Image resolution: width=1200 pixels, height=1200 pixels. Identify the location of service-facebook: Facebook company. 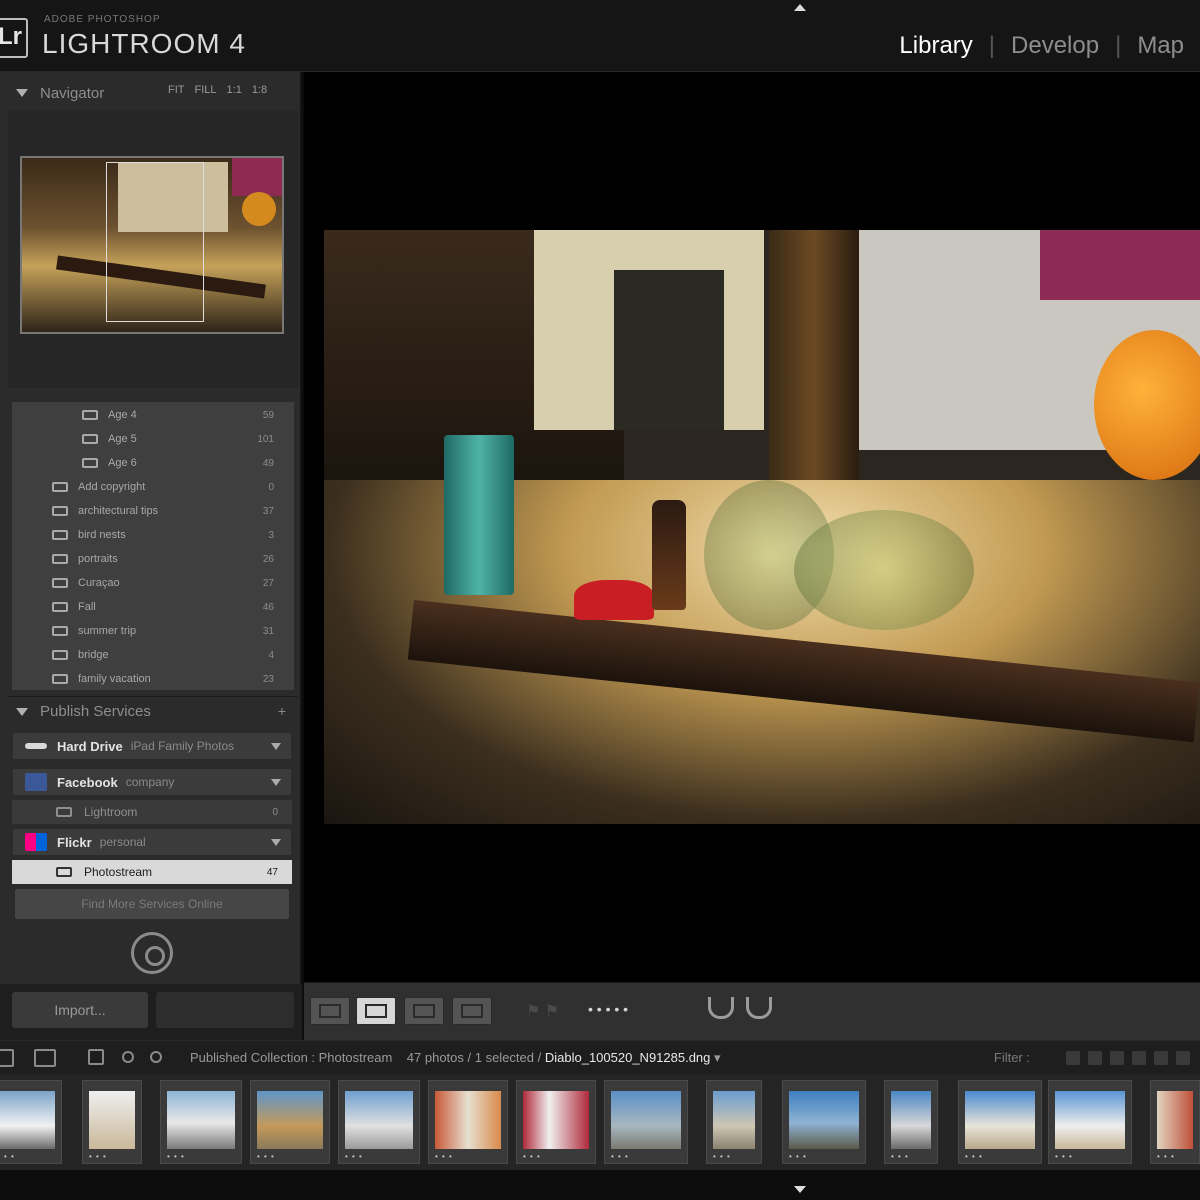
(152, 782).